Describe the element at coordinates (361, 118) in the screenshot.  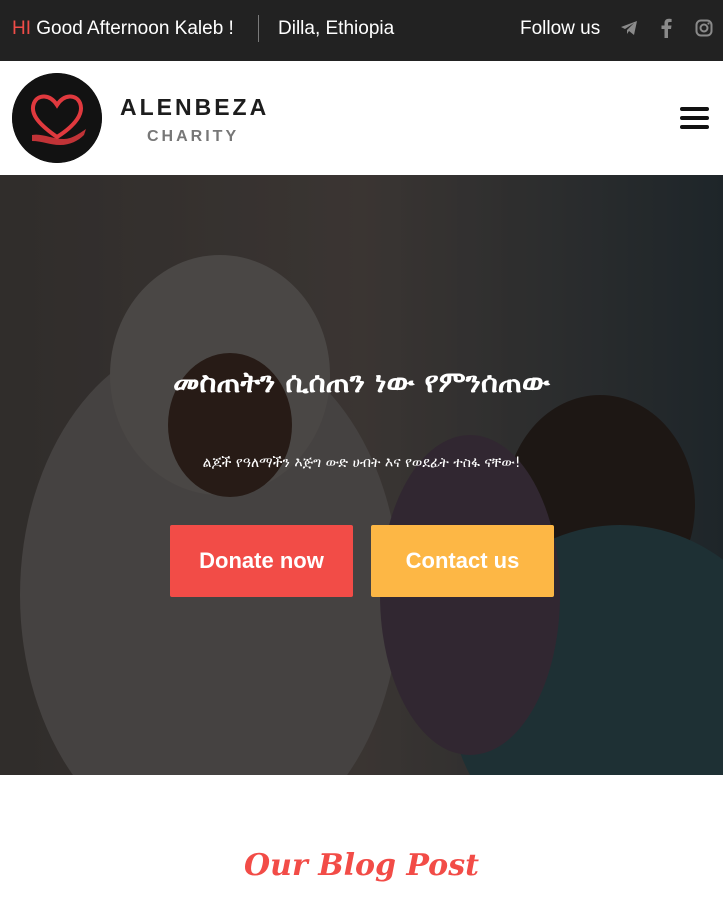
I see `site-header: ALENBEZA CHARITY` at that location.